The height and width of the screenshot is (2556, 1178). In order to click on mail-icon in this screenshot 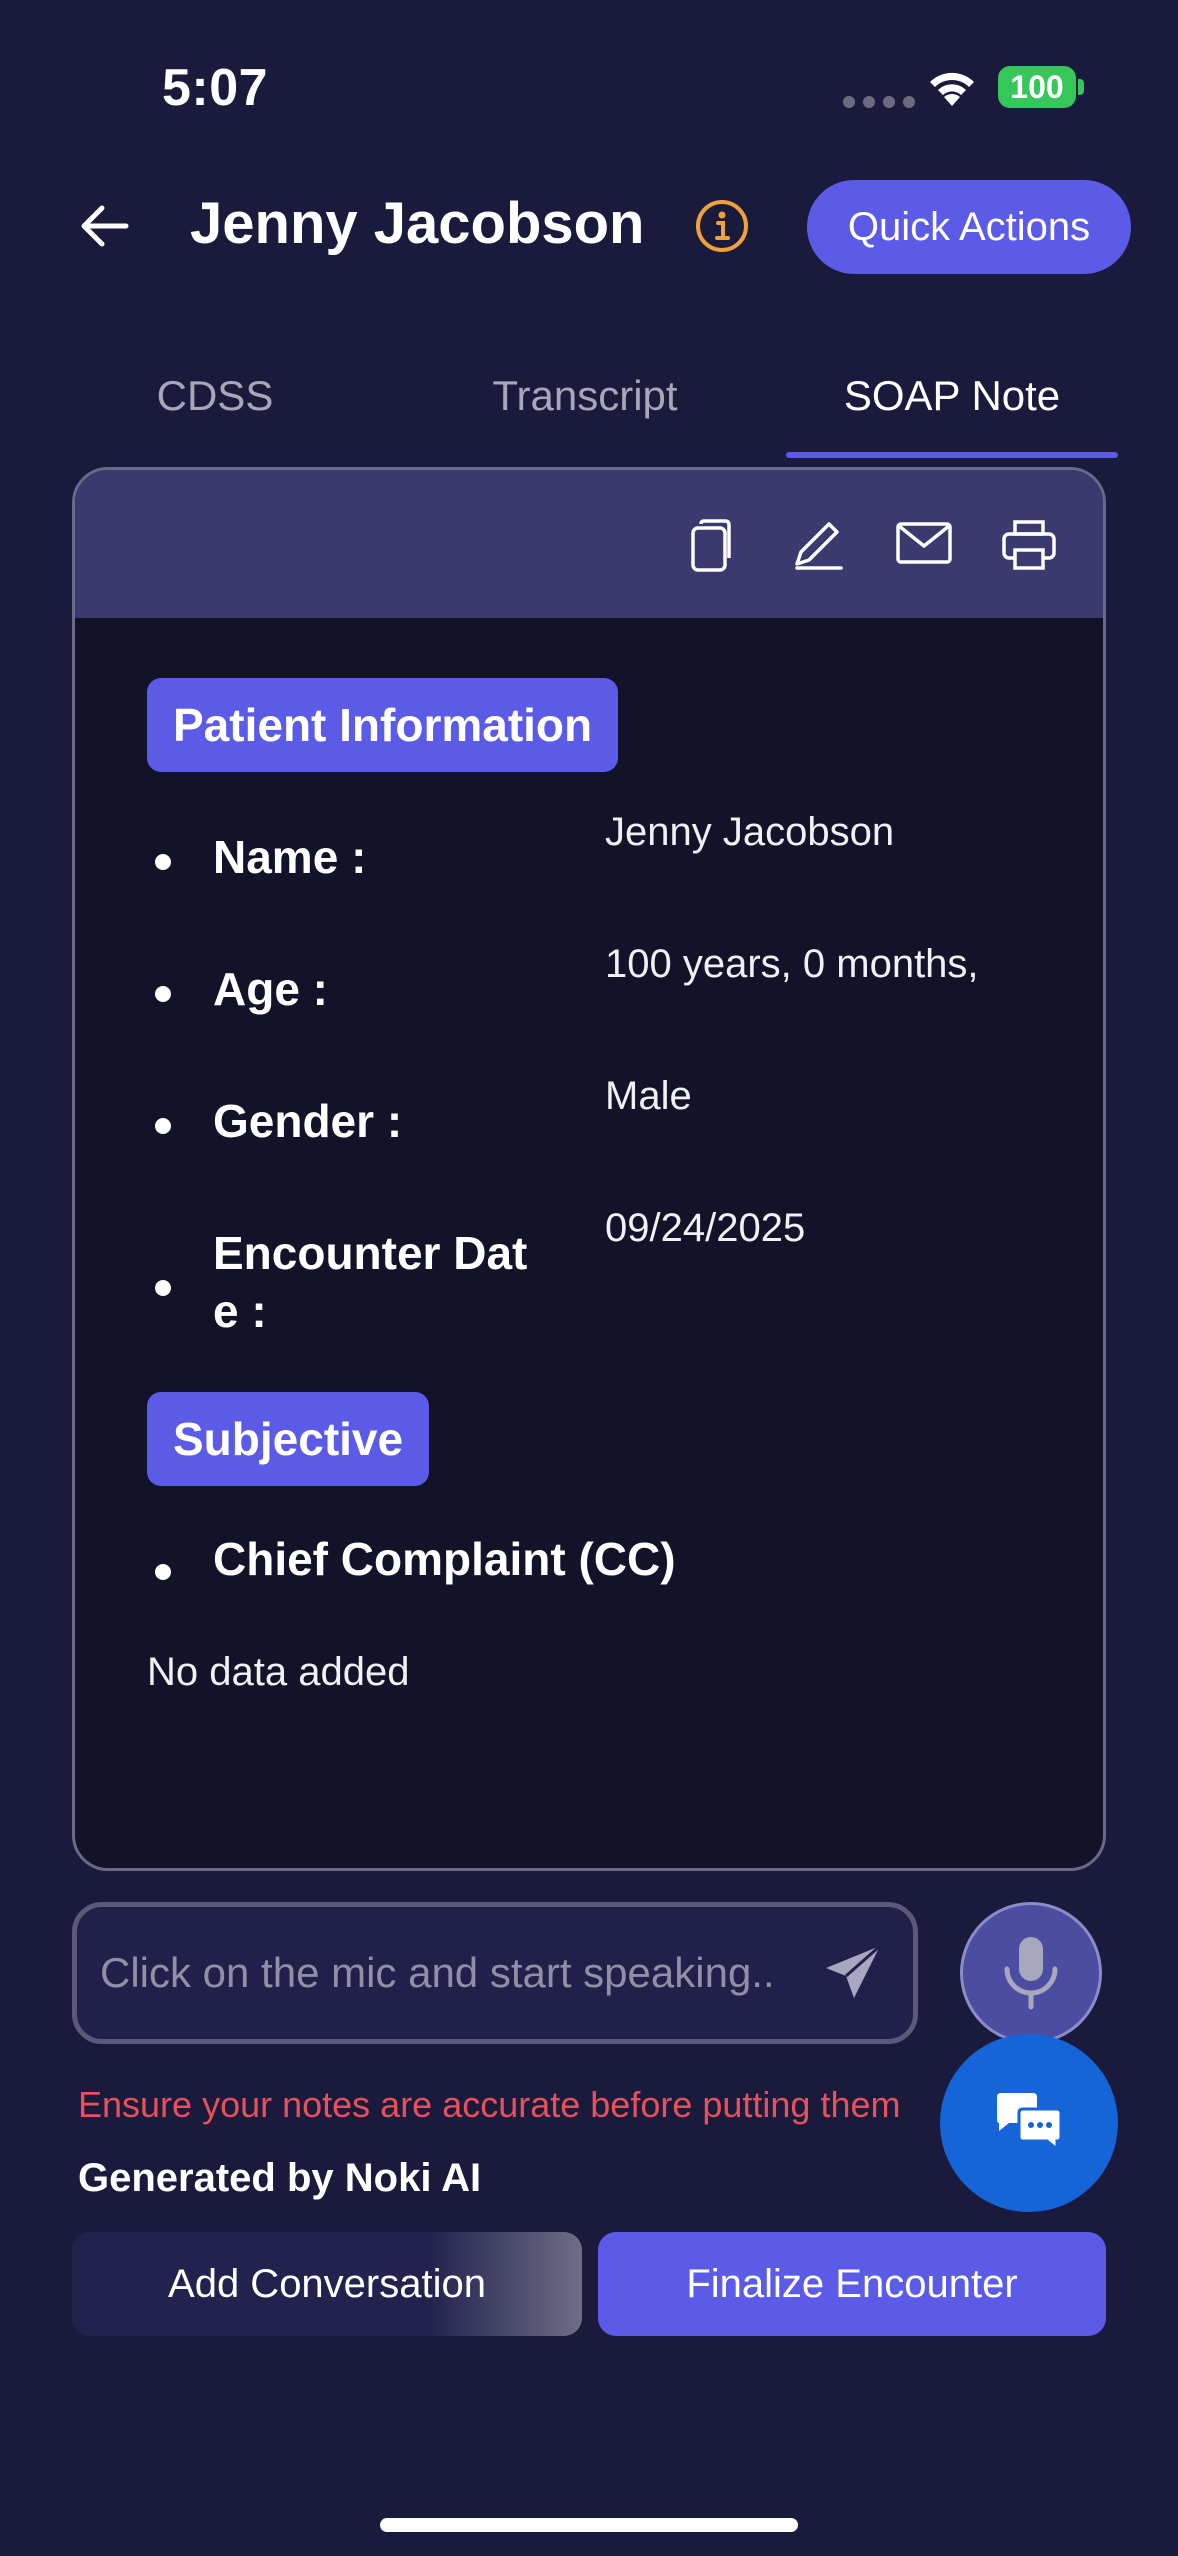, I will do `click(924, 545)`.